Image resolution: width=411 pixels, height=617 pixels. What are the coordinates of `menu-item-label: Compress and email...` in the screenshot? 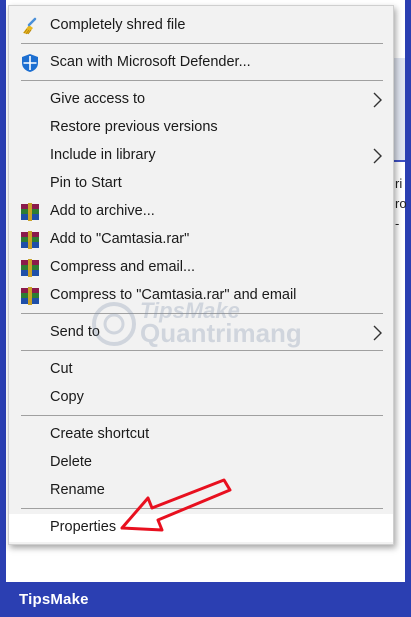 It's located at (123, 267).